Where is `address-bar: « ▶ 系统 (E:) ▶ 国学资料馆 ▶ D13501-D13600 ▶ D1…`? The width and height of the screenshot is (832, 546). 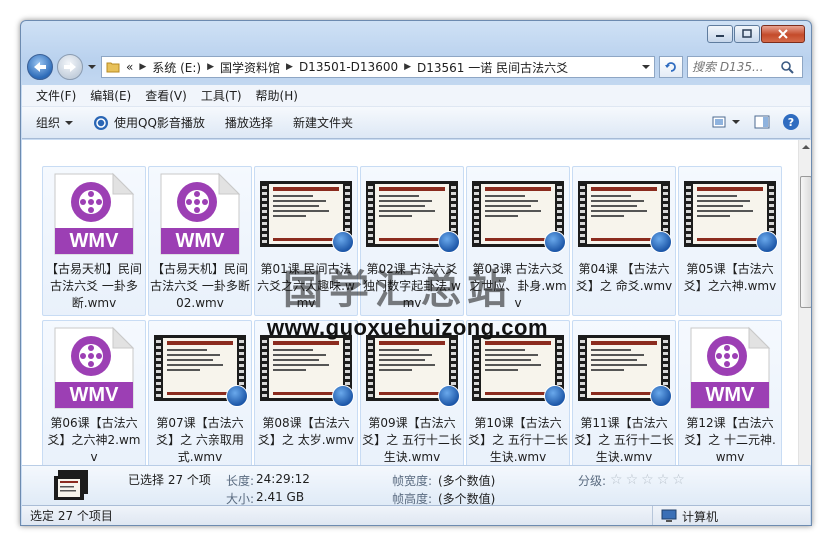
address-bar: « ▶ 系统 (E:) ▶ 国学资料馆 ▶ D13501-D13600 ▶ D1… is located at coordinates (378, 67).